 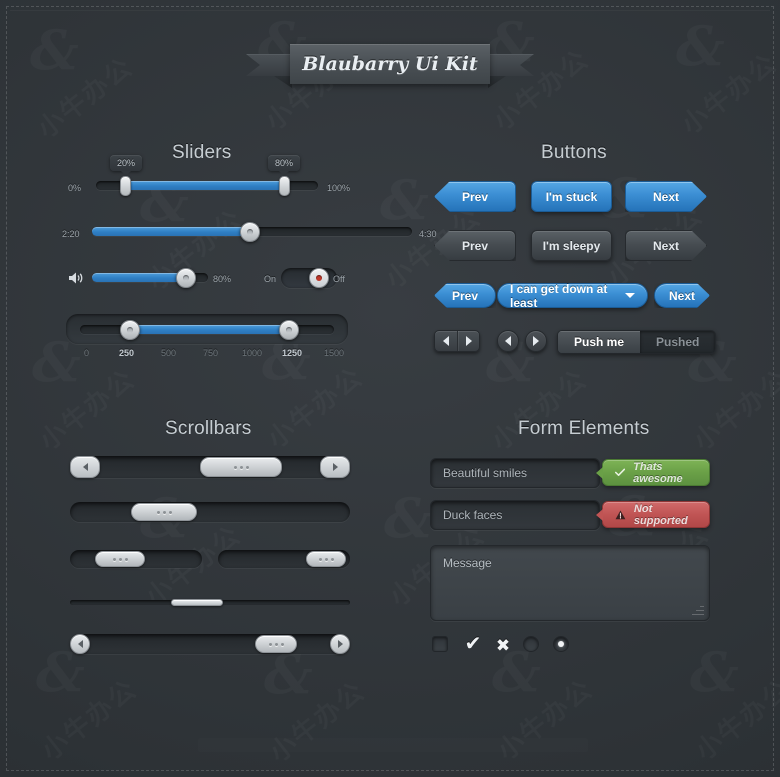 I want to click on title-ribbon: Blaubarry Ui Kit, so click(x=368, y=66).